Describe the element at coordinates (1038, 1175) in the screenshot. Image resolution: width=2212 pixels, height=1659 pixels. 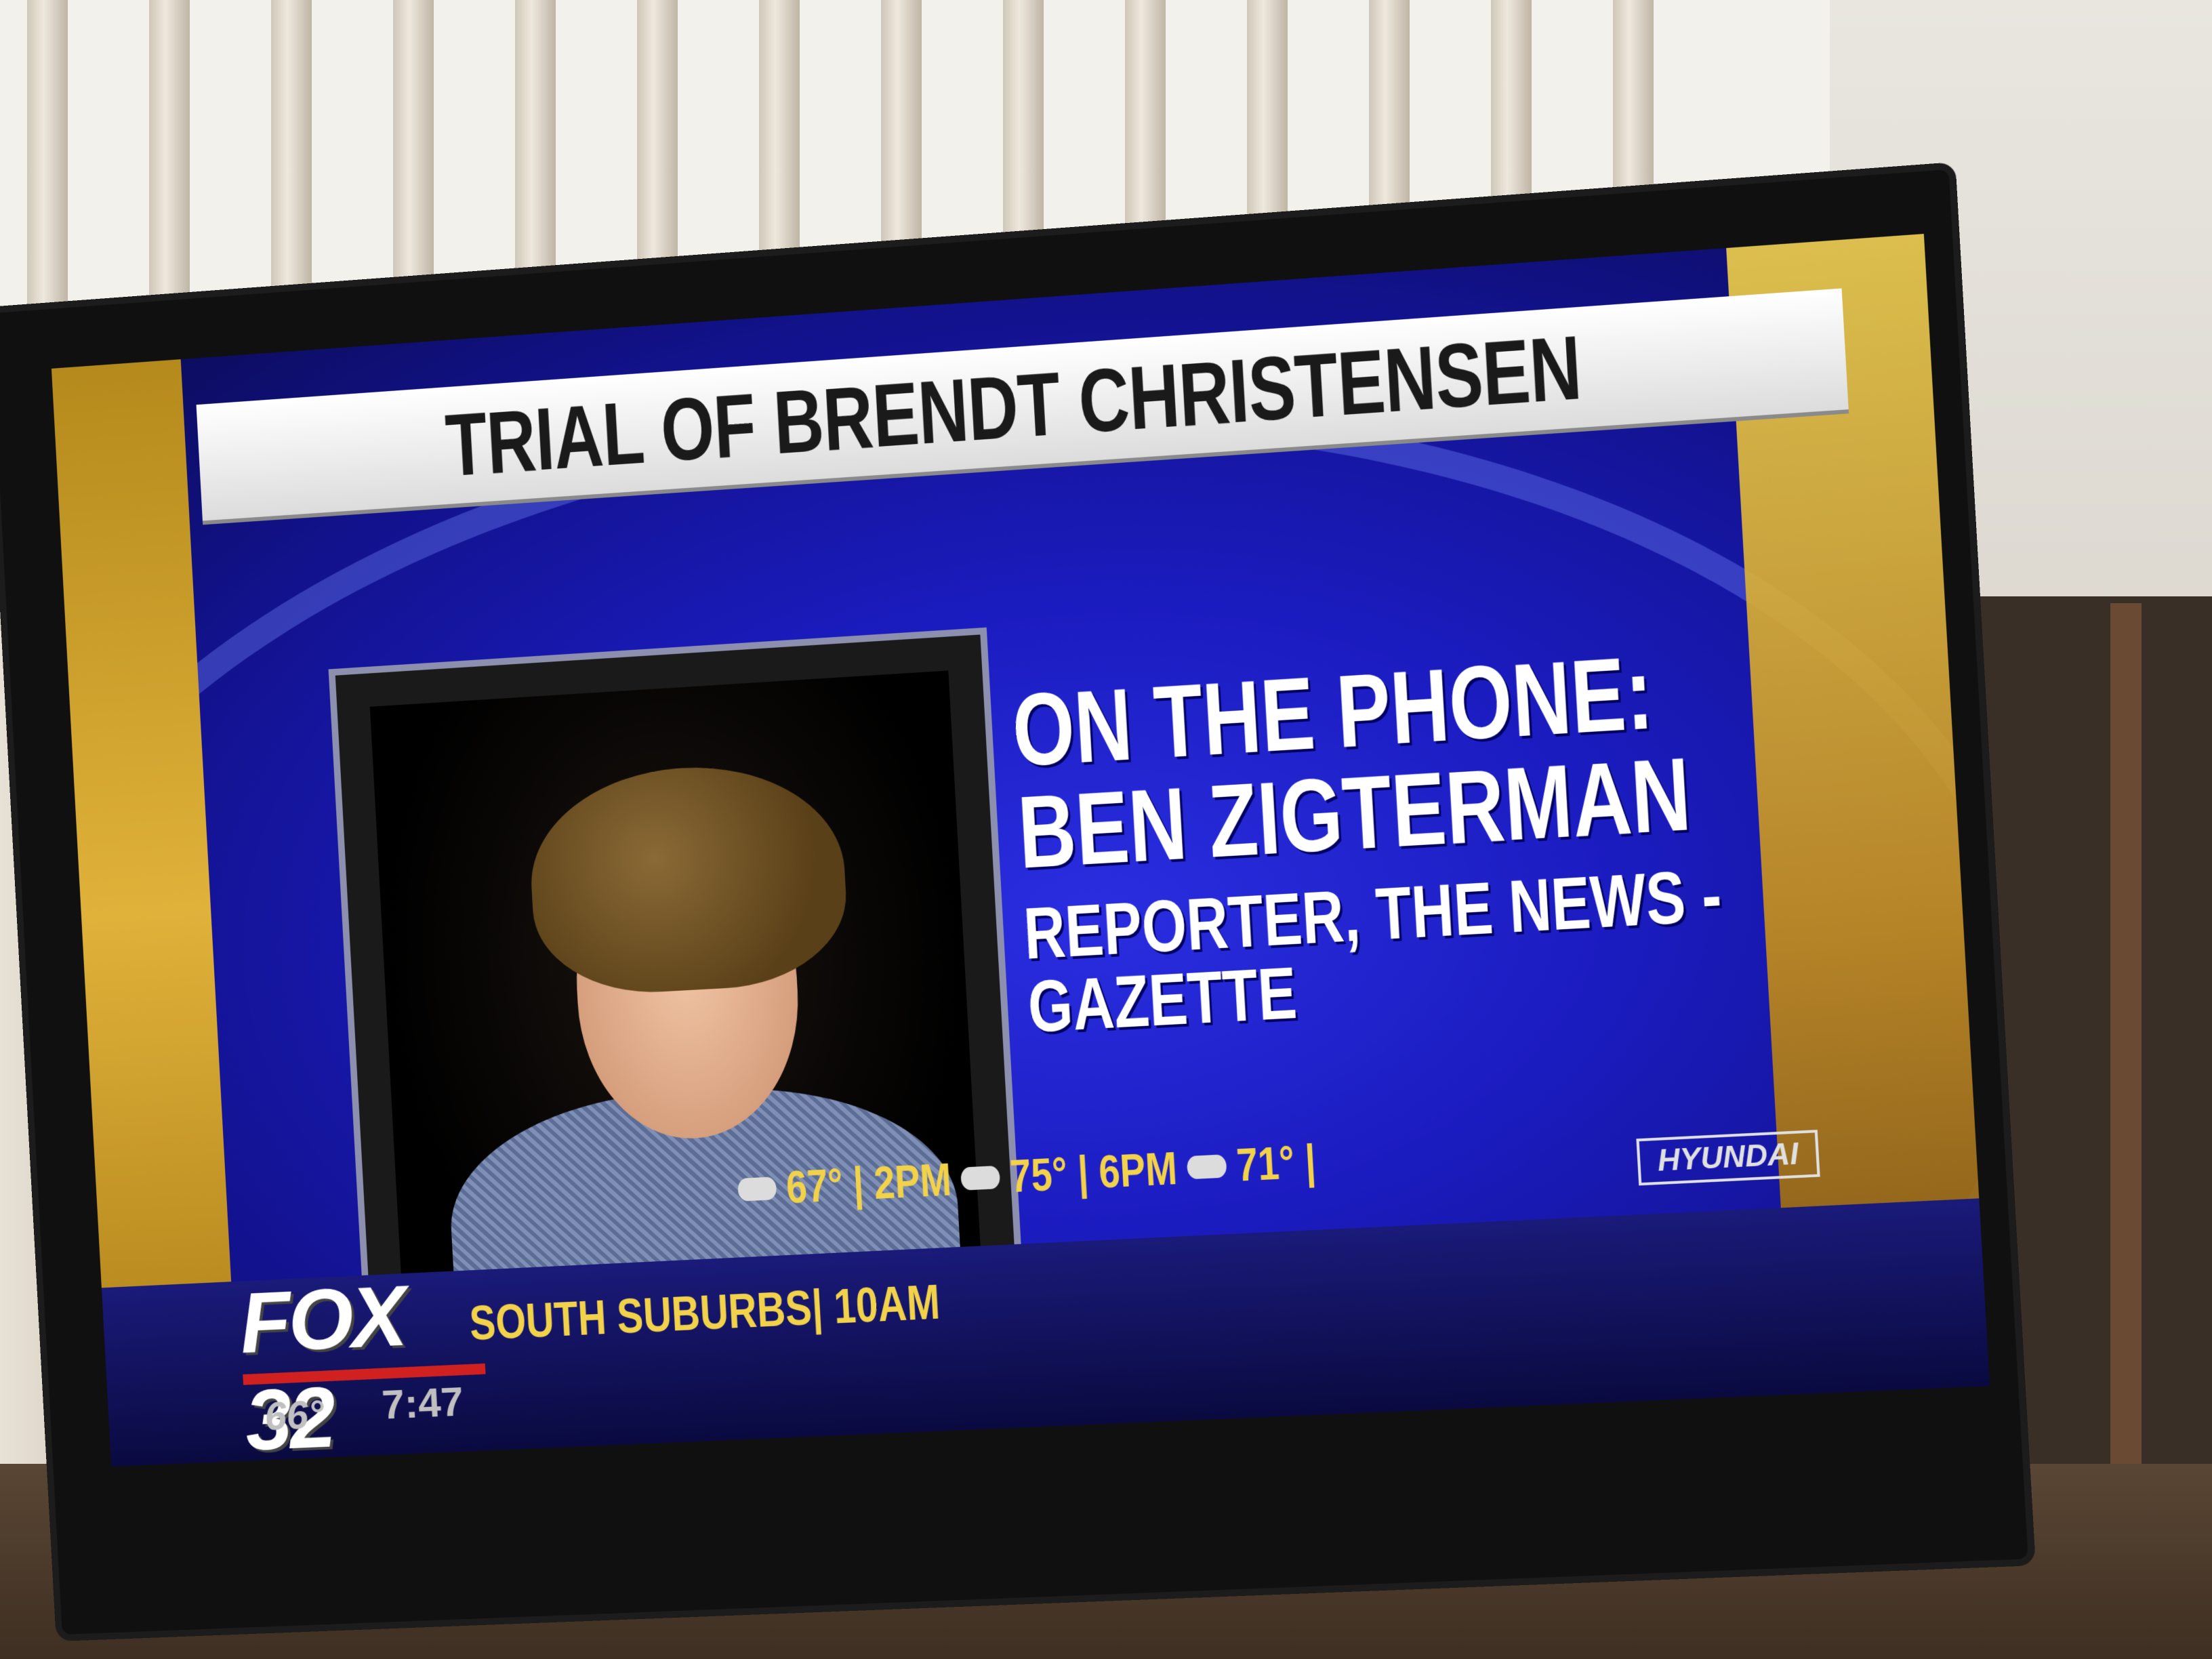
I see `forecast-temp-2: 75°` at that location.